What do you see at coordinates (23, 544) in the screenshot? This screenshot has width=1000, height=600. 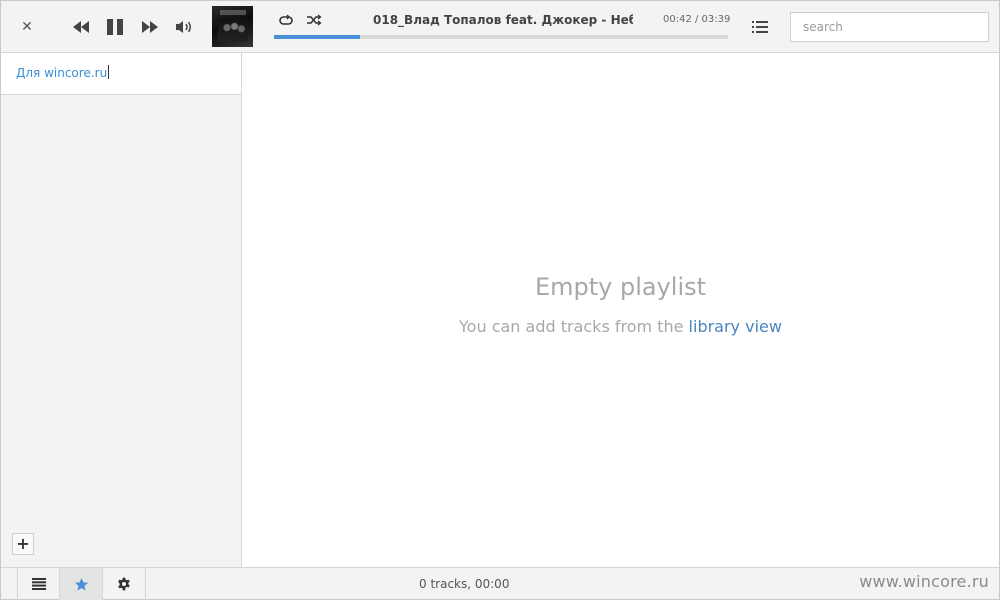 I see `add-playlist-button: +` at bounding box center [23, 544].